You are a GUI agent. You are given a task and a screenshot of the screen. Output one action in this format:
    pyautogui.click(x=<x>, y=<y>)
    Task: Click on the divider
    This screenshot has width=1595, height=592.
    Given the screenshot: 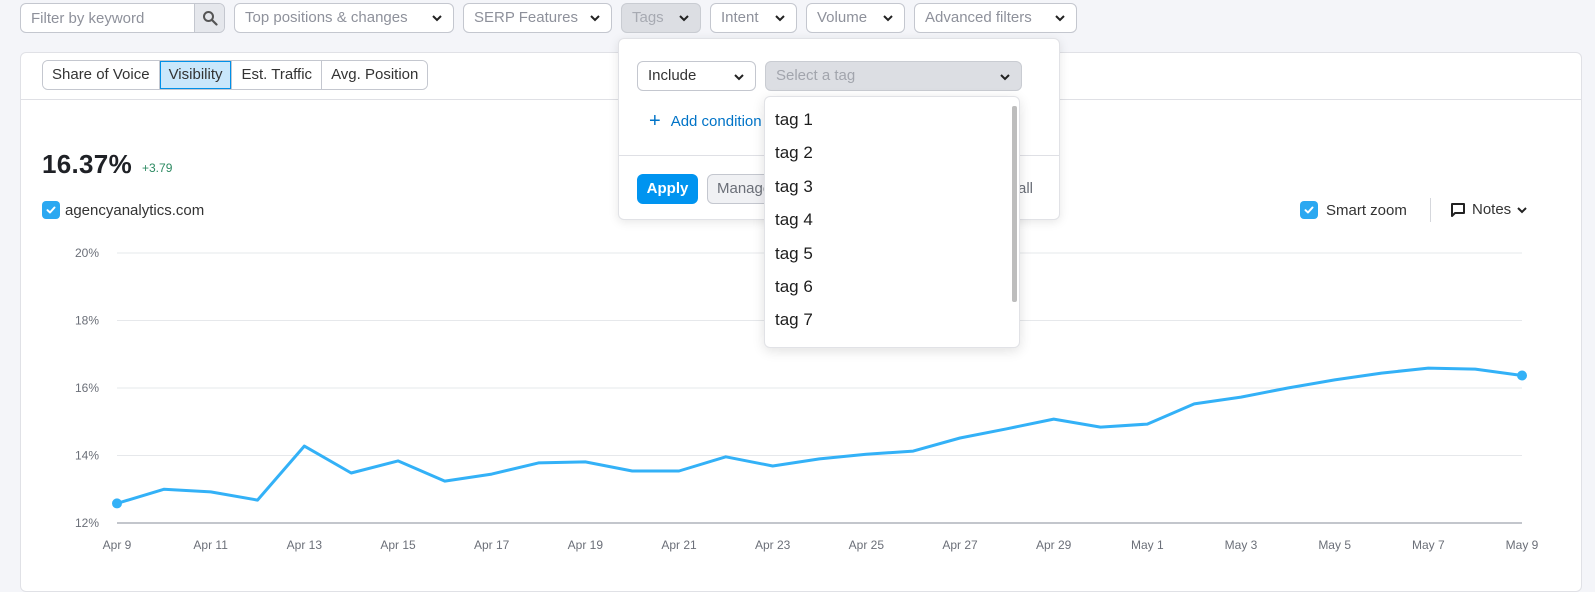 What is the action you would take?
    pyautogui.click(x=1430, y=210)
    